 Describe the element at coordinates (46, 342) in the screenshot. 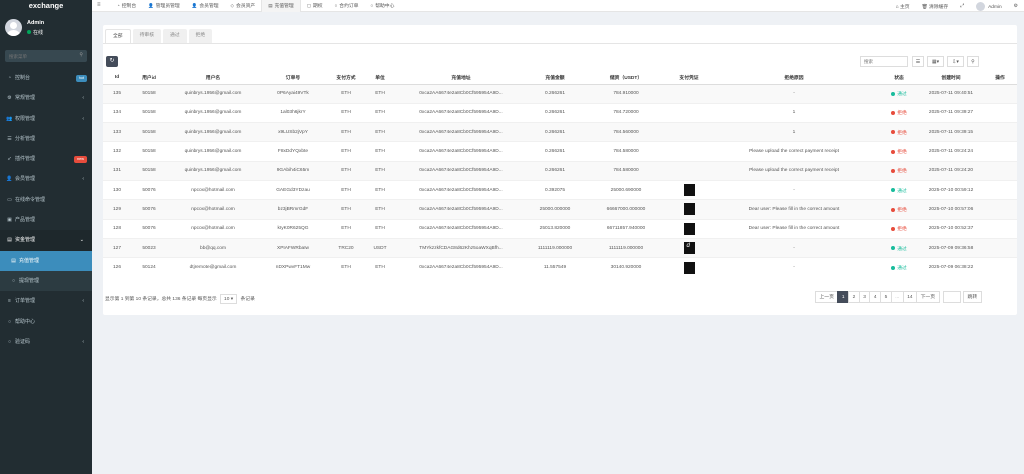

I see `sidebar-item-13: ○ 验证码 ‹` at that location.